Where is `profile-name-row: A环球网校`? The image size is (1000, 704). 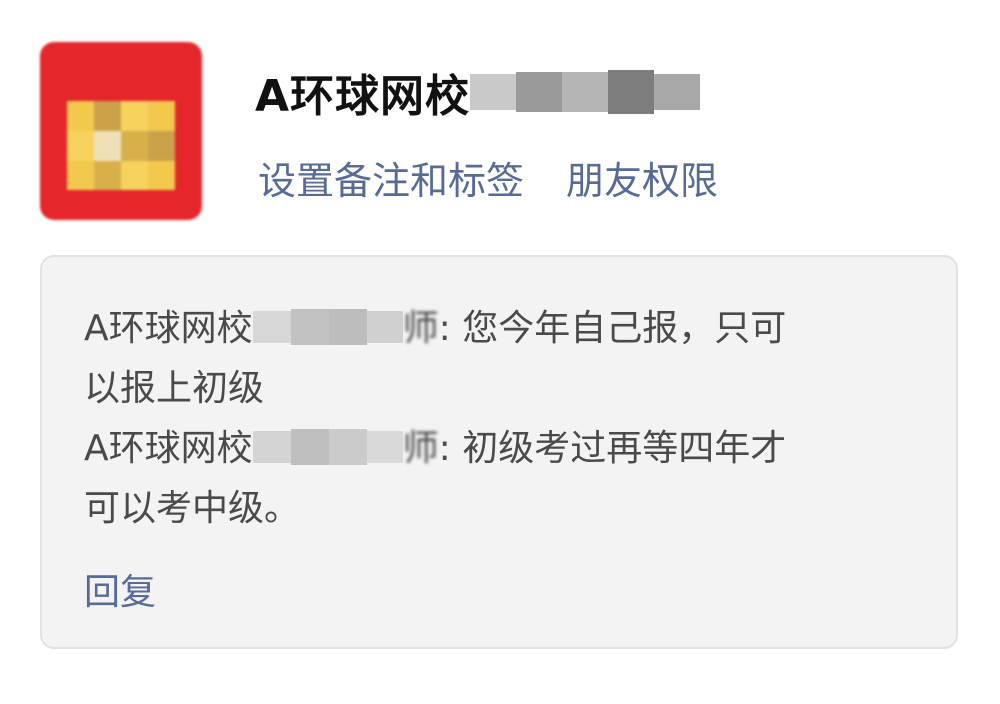 profile-name-row: A环球网校 is located at coordinates (478, 93).